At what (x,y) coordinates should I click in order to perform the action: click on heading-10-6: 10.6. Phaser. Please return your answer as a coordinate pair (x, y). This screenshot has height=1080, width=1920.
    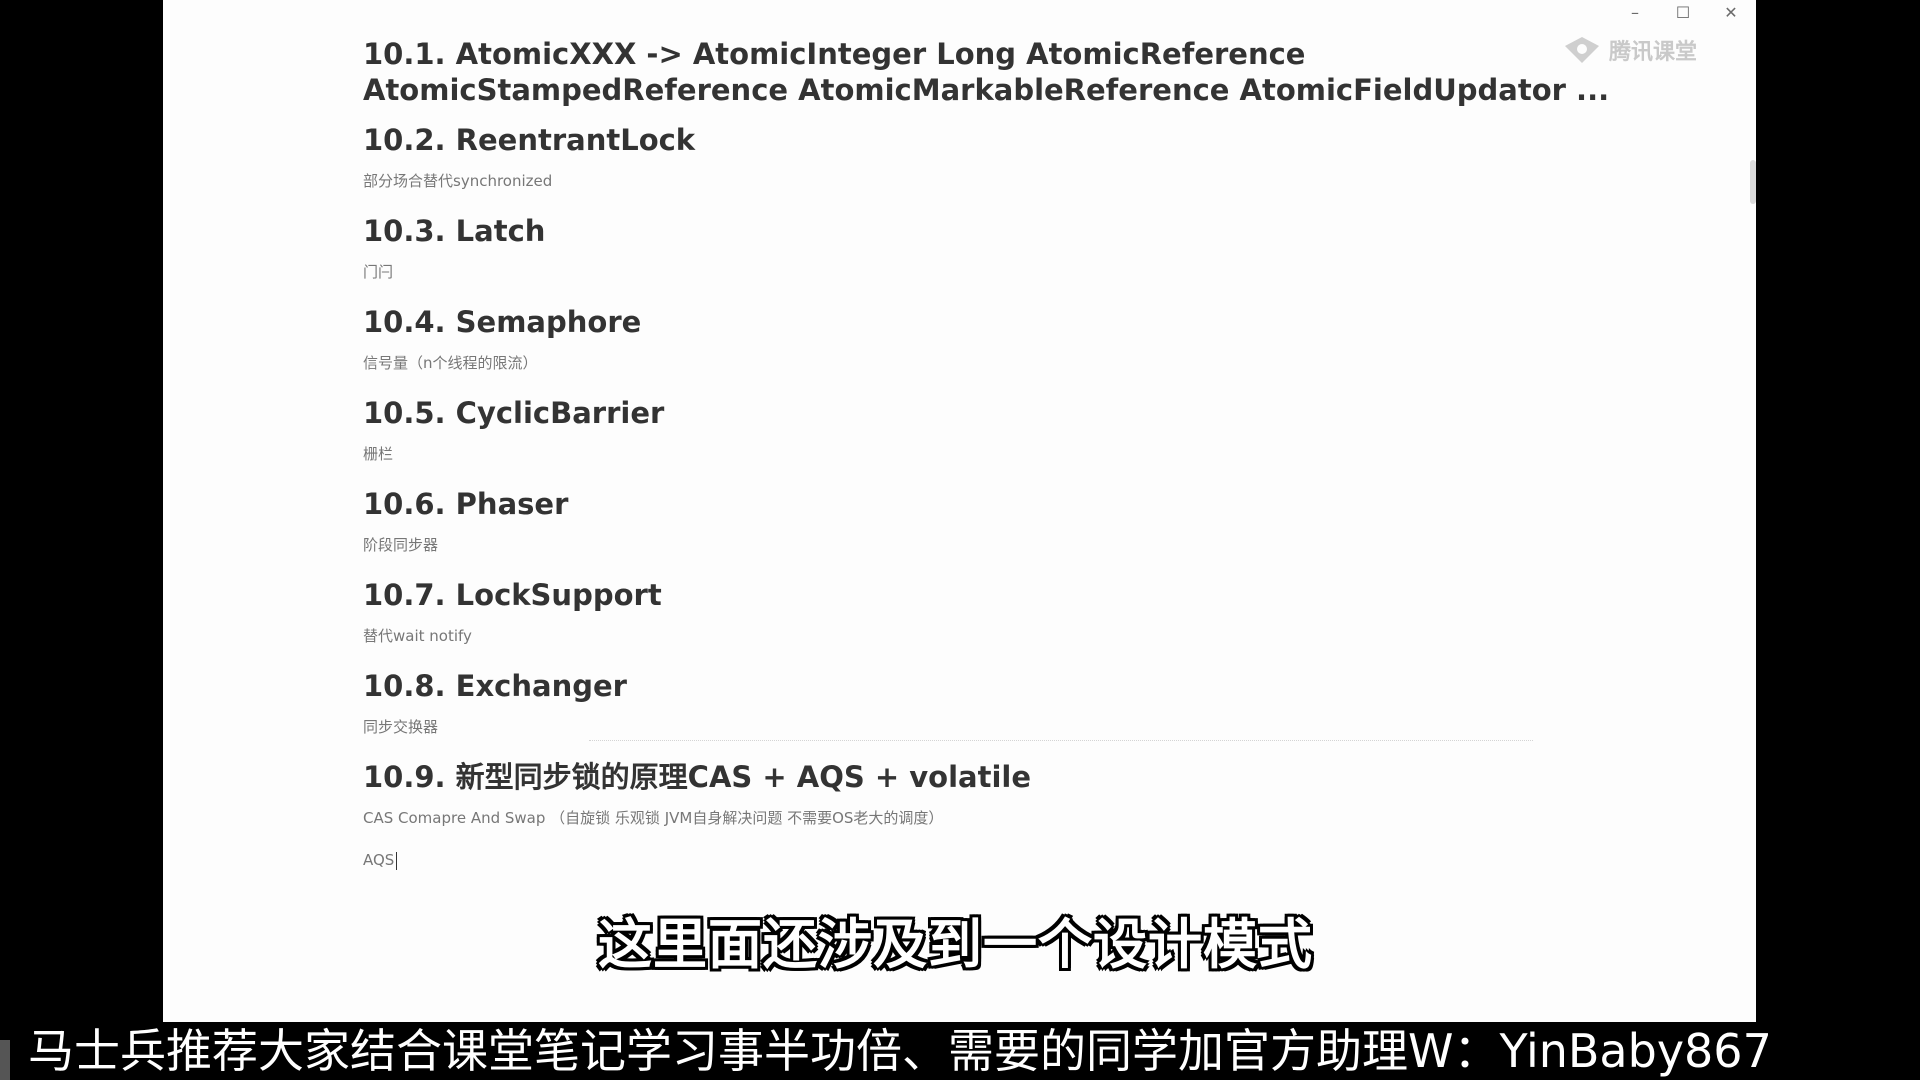
    Looking at the image, I should click on (466, 504).